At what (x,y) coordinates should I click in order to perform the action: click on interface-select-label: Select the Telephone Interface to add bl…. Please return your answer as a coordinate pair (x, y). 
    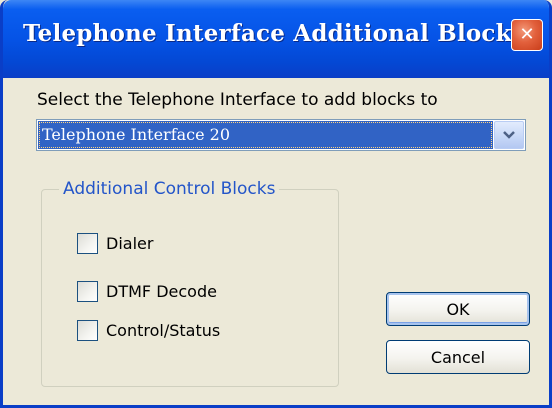
    Looking at the image, I should click on (237, 100).